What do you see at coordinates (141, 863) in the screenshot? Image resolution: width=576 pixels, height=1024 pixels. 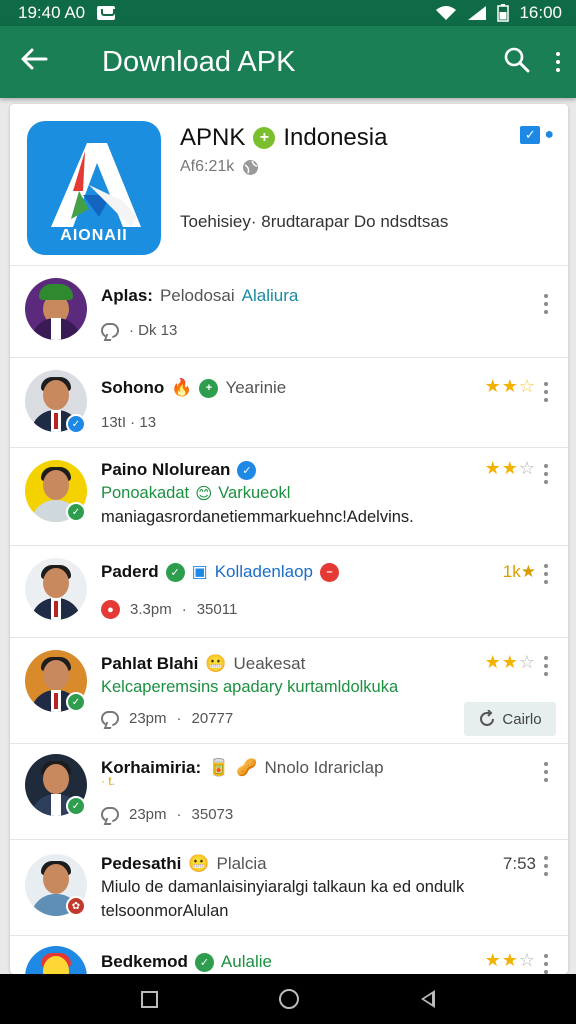 I see `user-name: Pedesathi` at bounding box center [141, 863].